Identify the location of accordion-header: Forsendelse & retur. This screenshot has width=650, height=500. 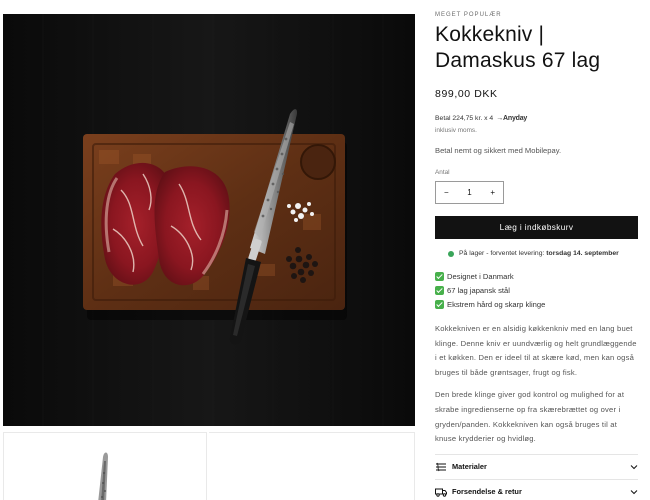
(478, 492).